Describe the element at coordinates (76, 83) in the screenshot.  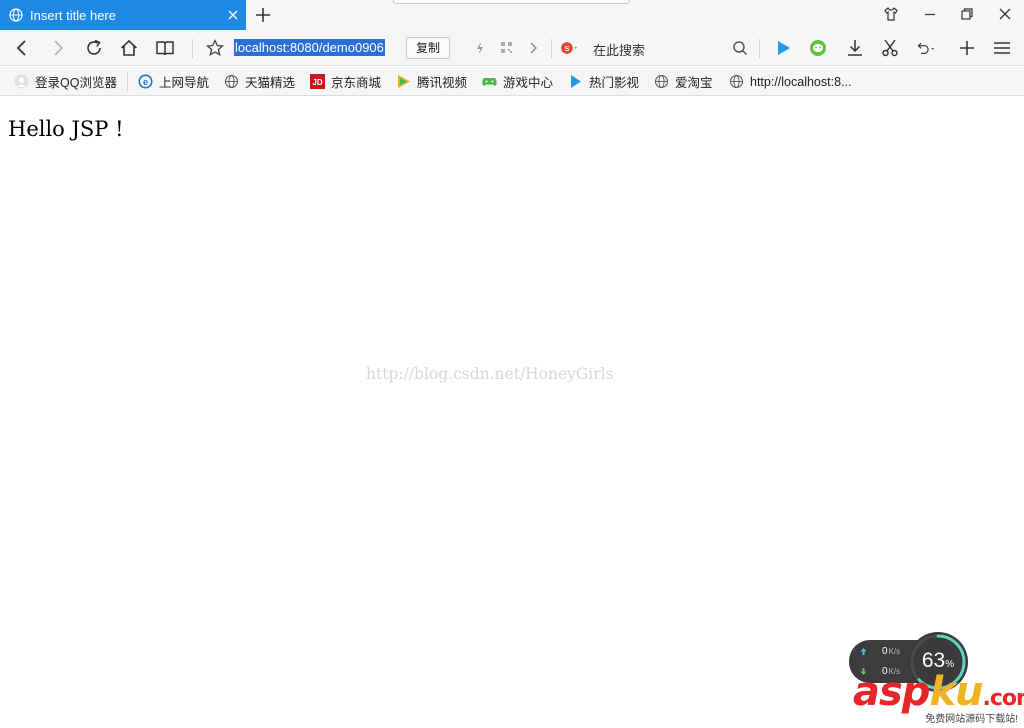
I see `bookmark-label: 登录QQ浏览器` at that location.